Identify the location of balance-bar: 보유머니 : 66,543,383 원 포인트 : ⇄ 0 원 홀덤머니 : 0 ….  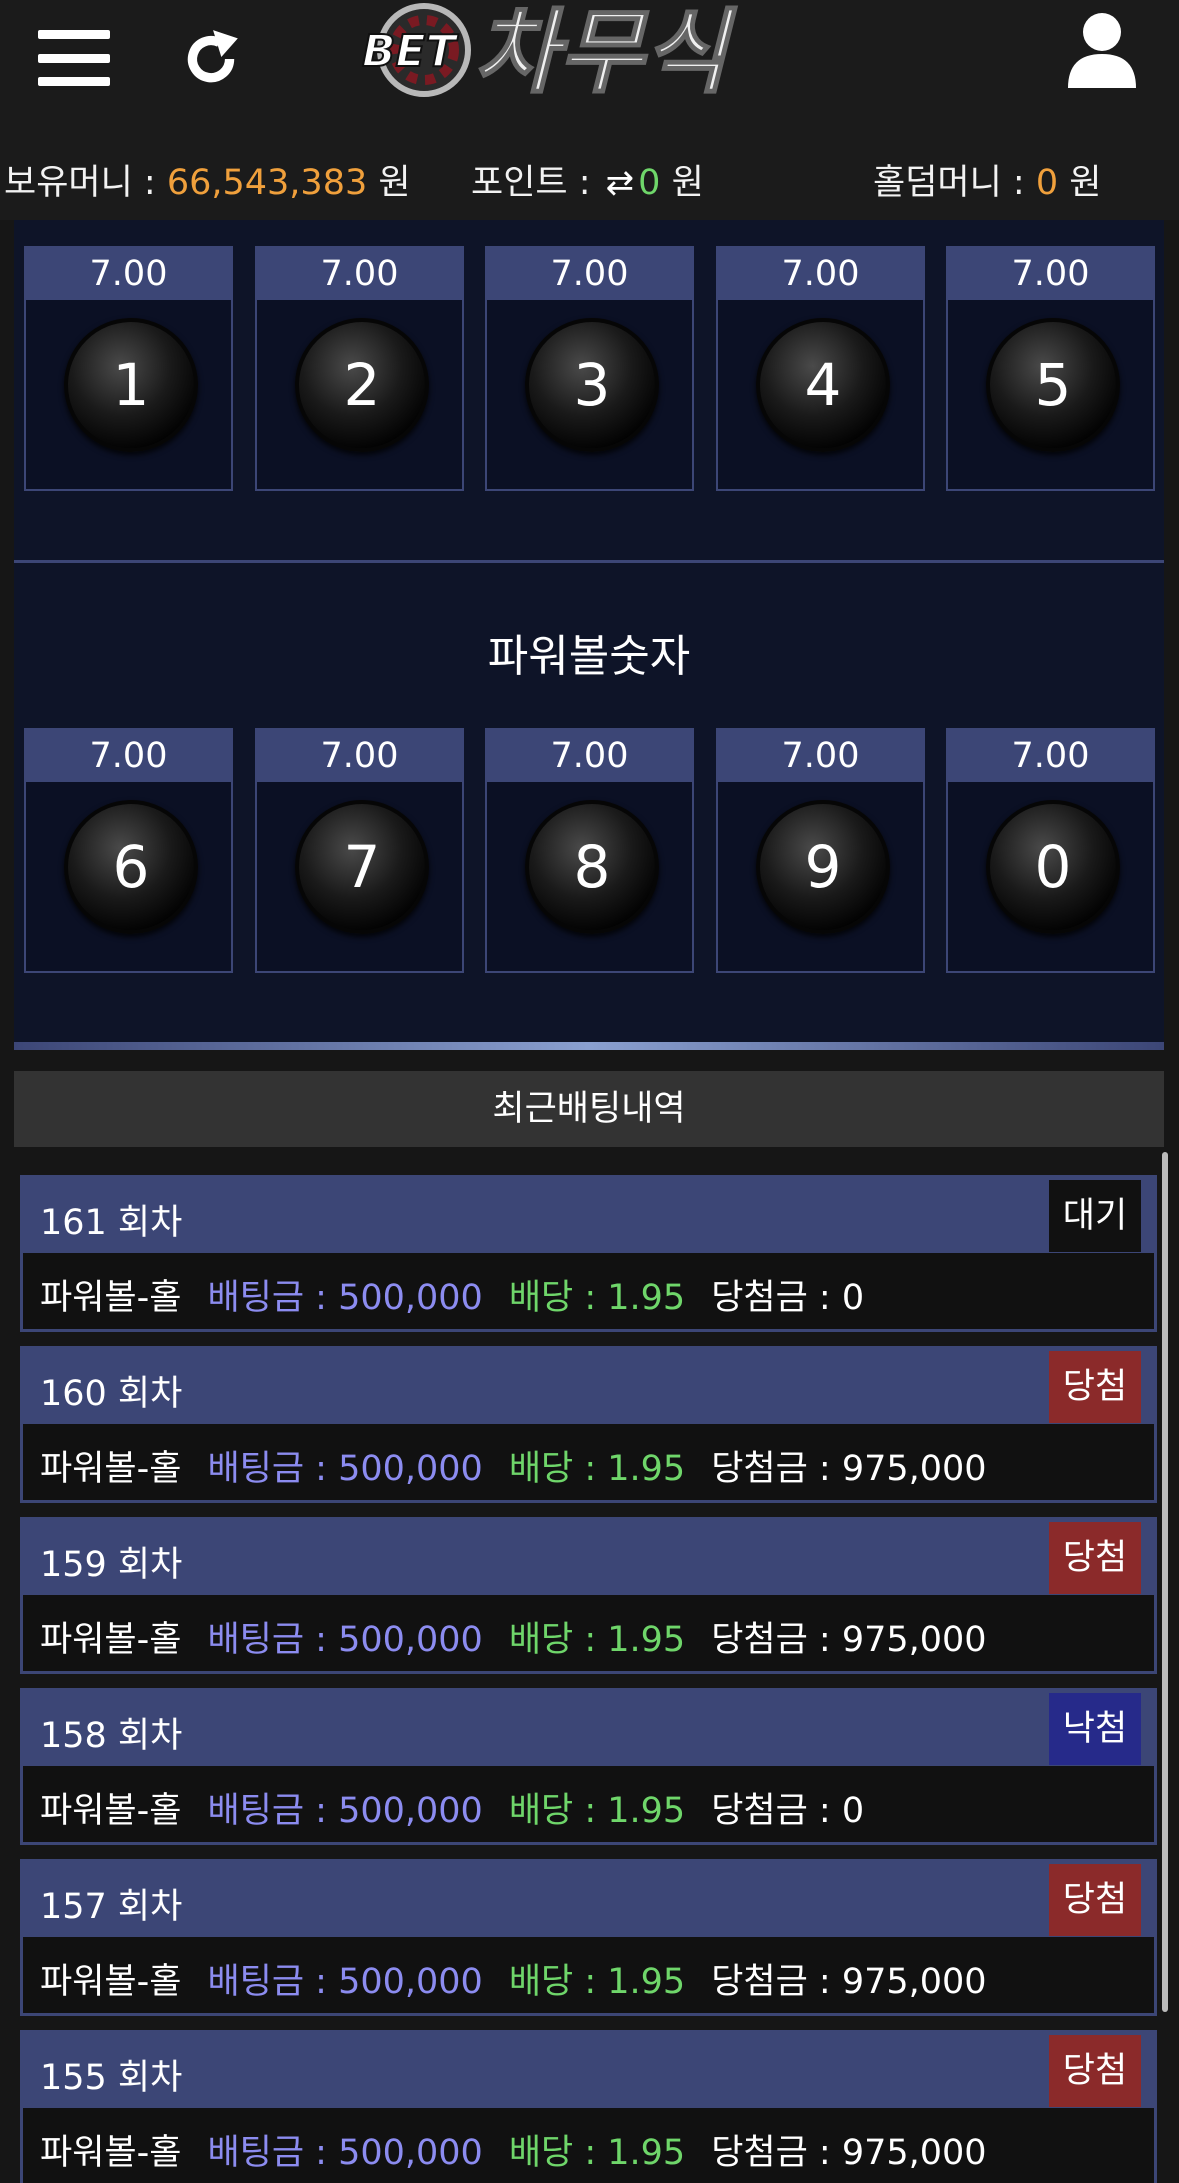
(589, 169).